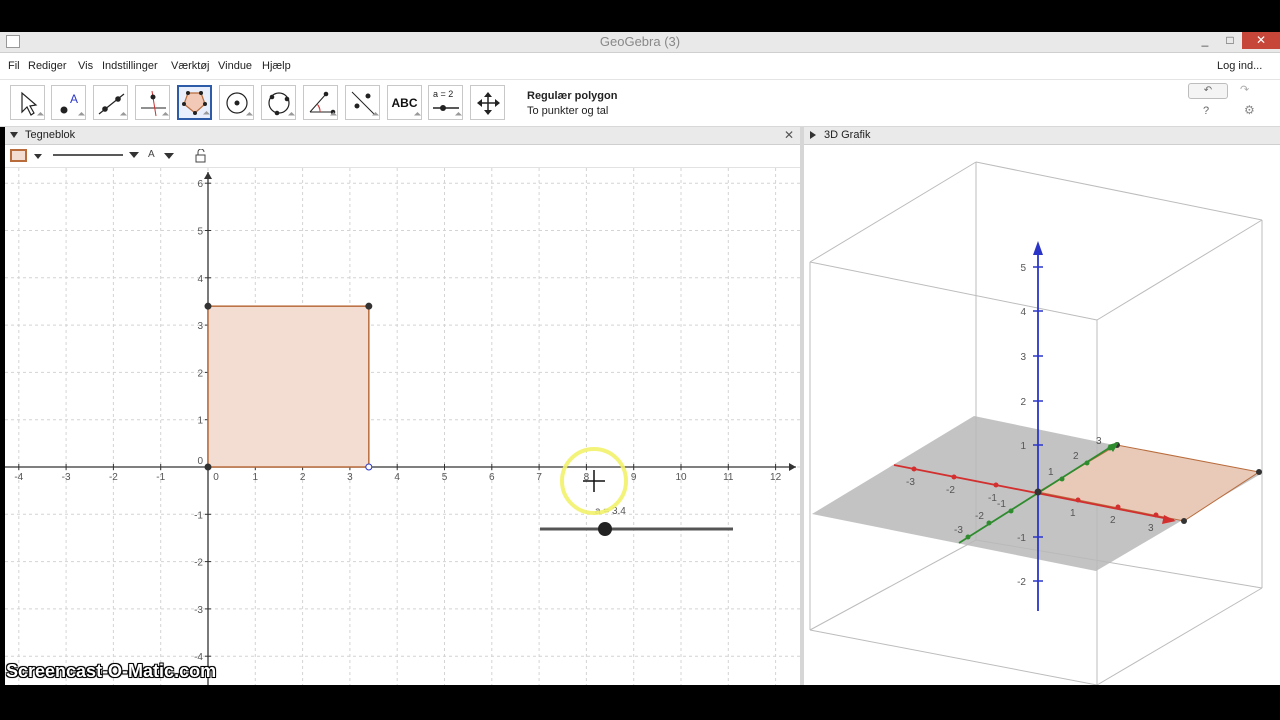 The height and width of the screenshot is (720, 1280). Describe the element at coordinates (1021, 582) in the screenshot. I see `z-tick-label: -2` at that location.